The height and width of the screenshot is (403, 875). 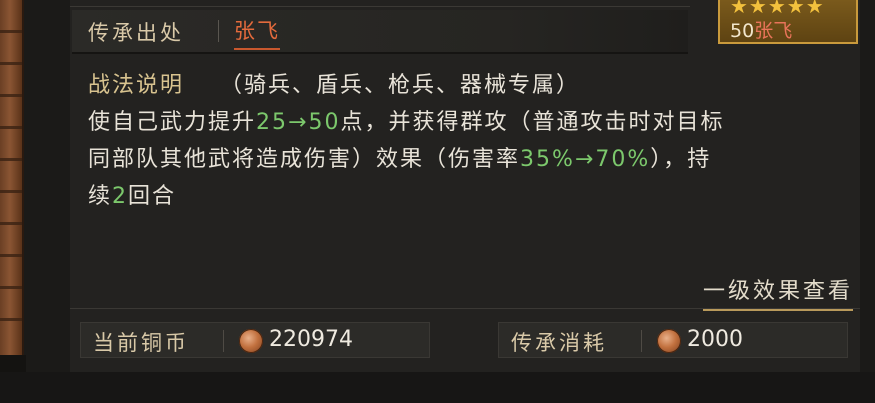 What do you see at coordinates (298, 122) in the screenshot?
I see `stat-increase-value: 25→50` at bounding box center [298, 122].